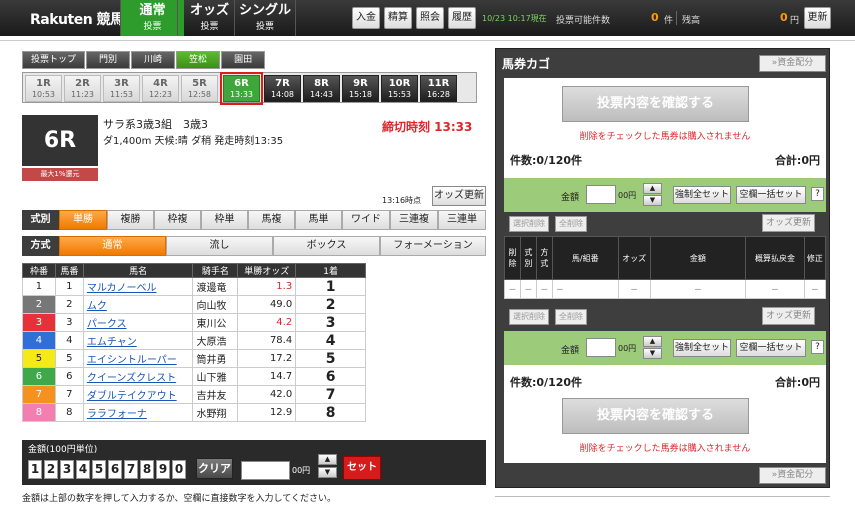 The height and width of the screenshot is (508, 855). What do you see at coordinates (330, 340) in the screenshot?
I see `first-place-select: 4` at bounding box center [330, 340].